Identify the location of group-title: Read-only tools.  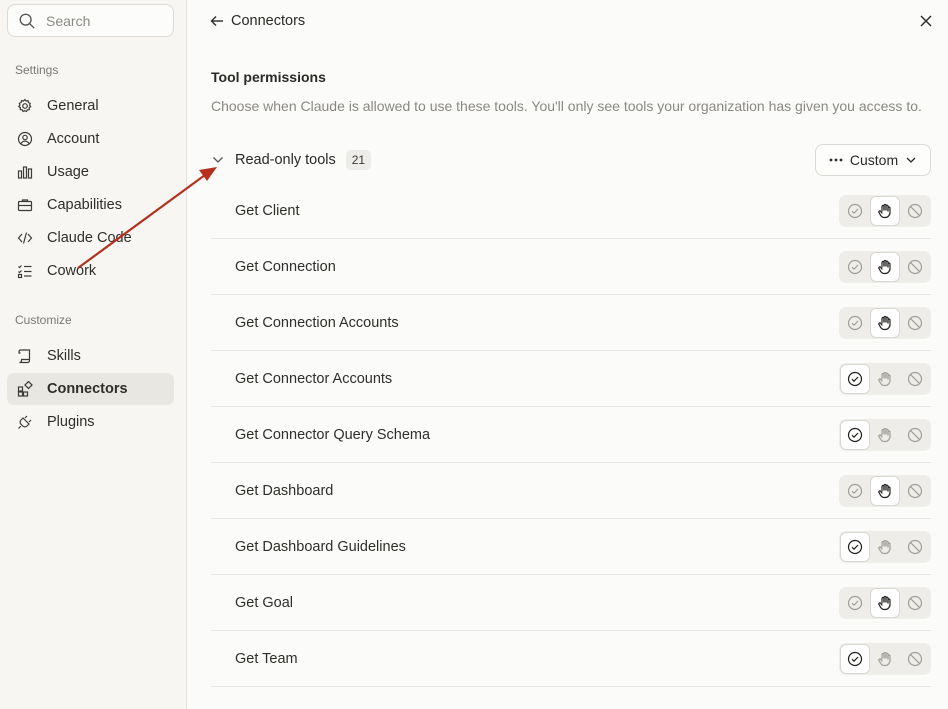
(285, 160).